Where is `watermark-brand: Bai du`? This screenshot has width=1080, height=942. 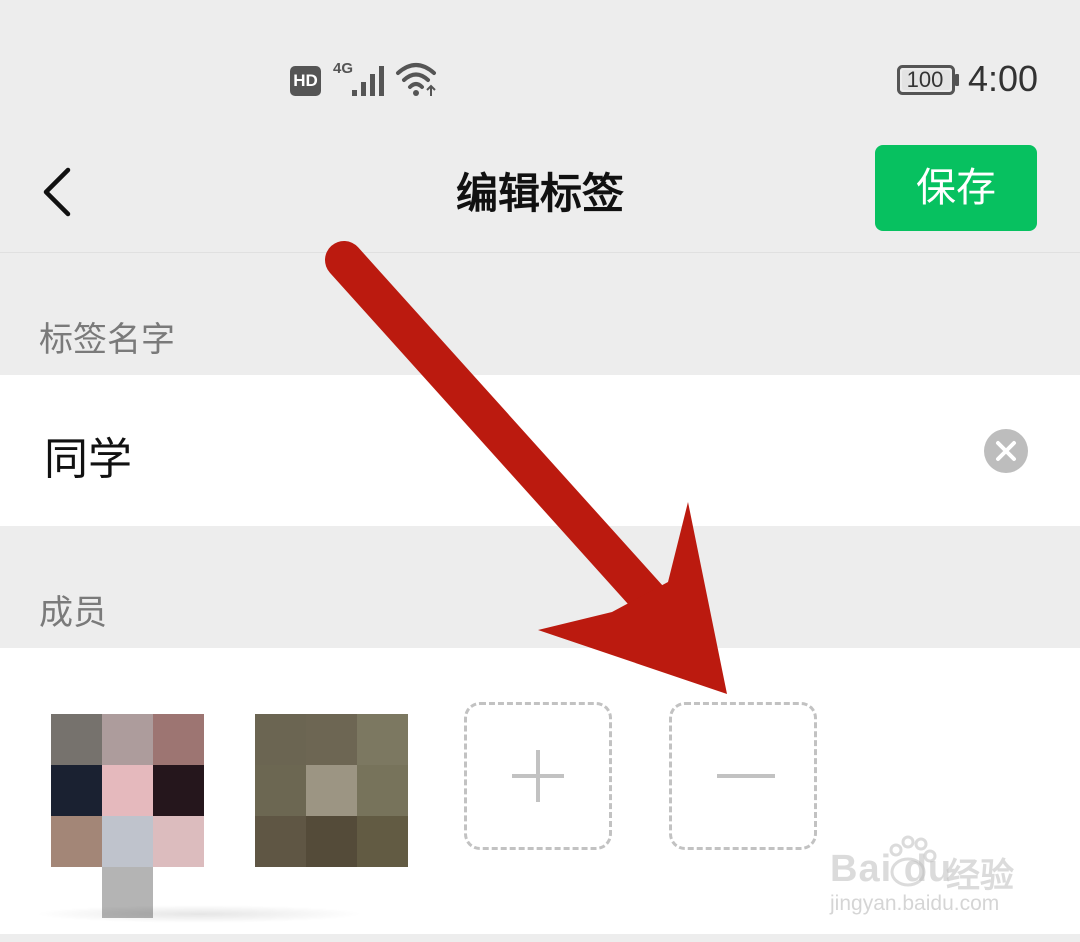 watermark-brand: Bai du is located at coordinates (891, 869).